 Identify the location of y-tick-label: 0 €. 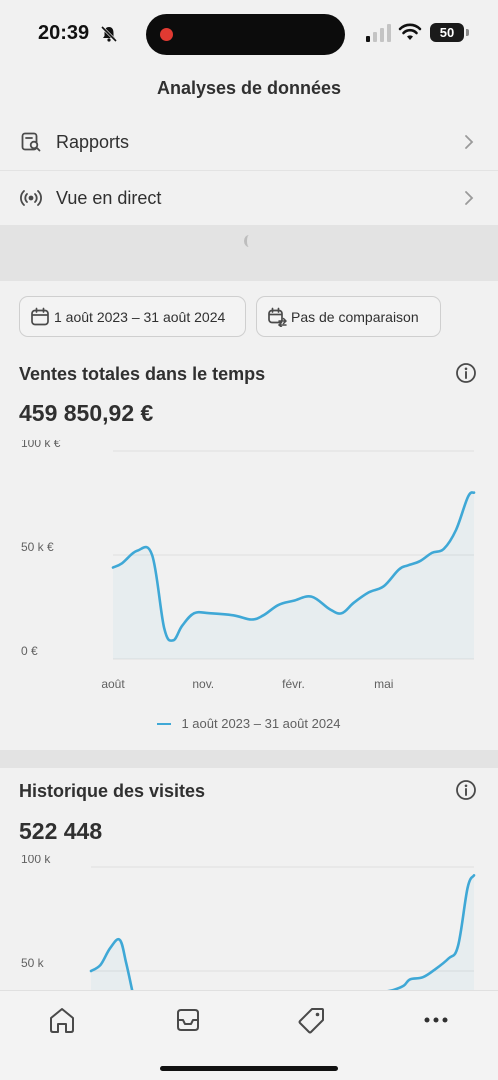
(29, 651).